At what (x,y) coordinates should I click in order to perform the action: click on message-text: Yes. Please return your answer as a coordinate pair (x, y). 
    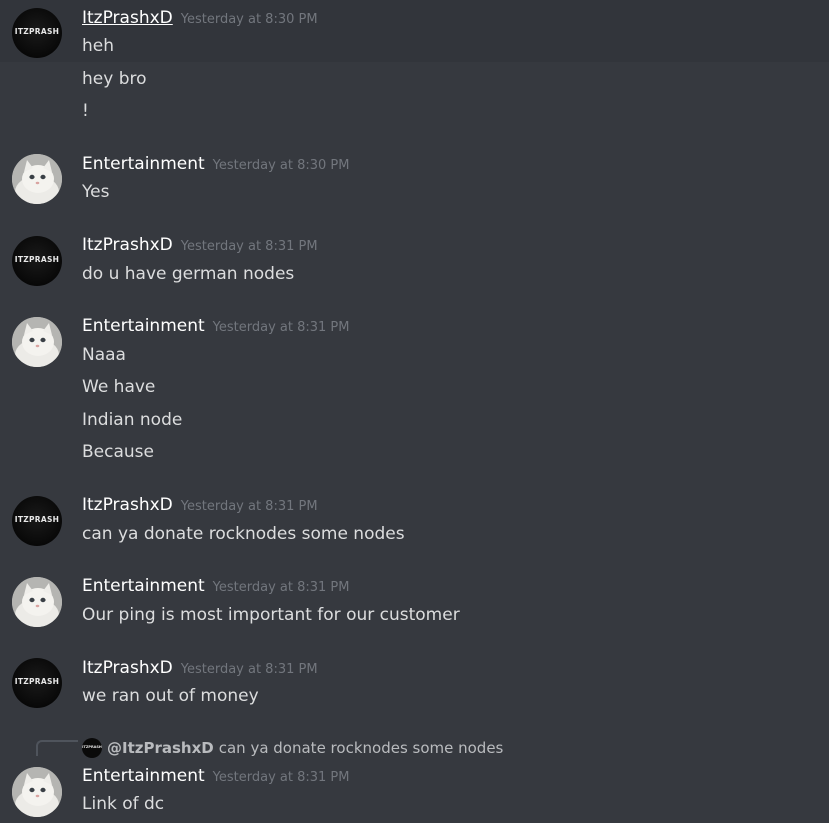
    Looking at the image, I should click on (96, 192).